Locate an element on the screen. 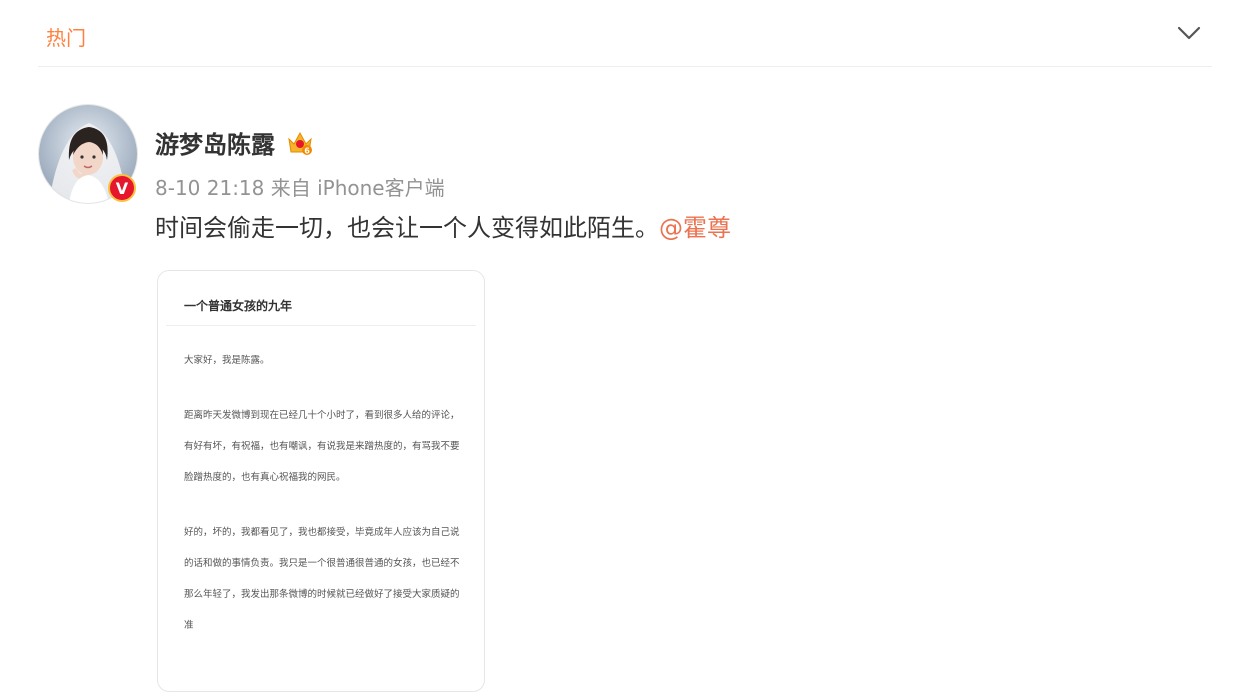 The width and height of the screenshot is (1247, 692). post-text-body: 时间会偷走一切，也会让一个人变得如此陌生。 is located at coordinates (407, 228).